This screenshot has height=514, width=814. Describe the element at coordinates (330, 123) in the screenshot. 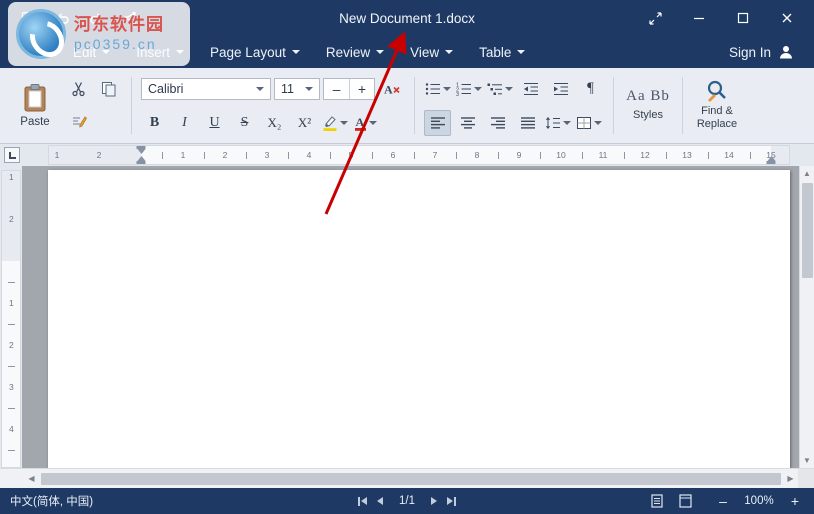

I see `highlighter-icon` at that location.